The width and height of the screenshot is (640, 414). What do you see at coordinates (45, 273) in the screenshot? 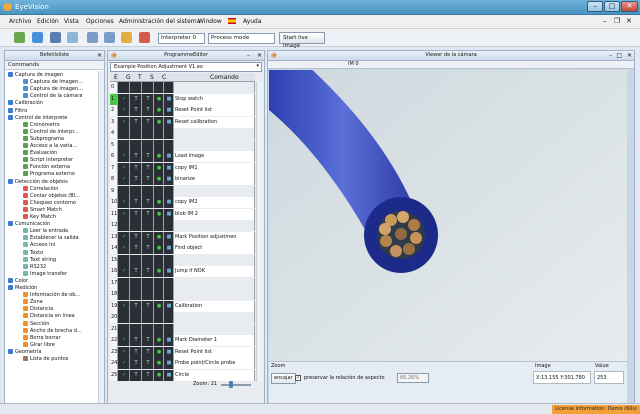
I see `command-item: Image transfer` at bounding box center [45, 273].